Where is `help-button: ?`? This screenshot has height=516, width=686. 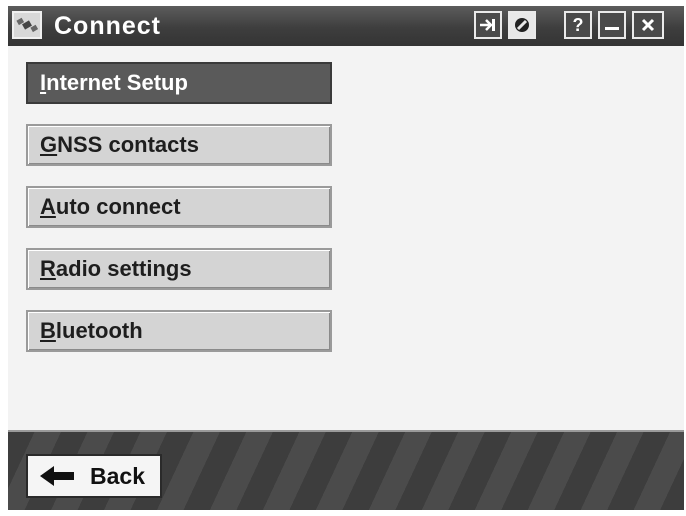 help-button: ? is located at coordinates (578, 25).